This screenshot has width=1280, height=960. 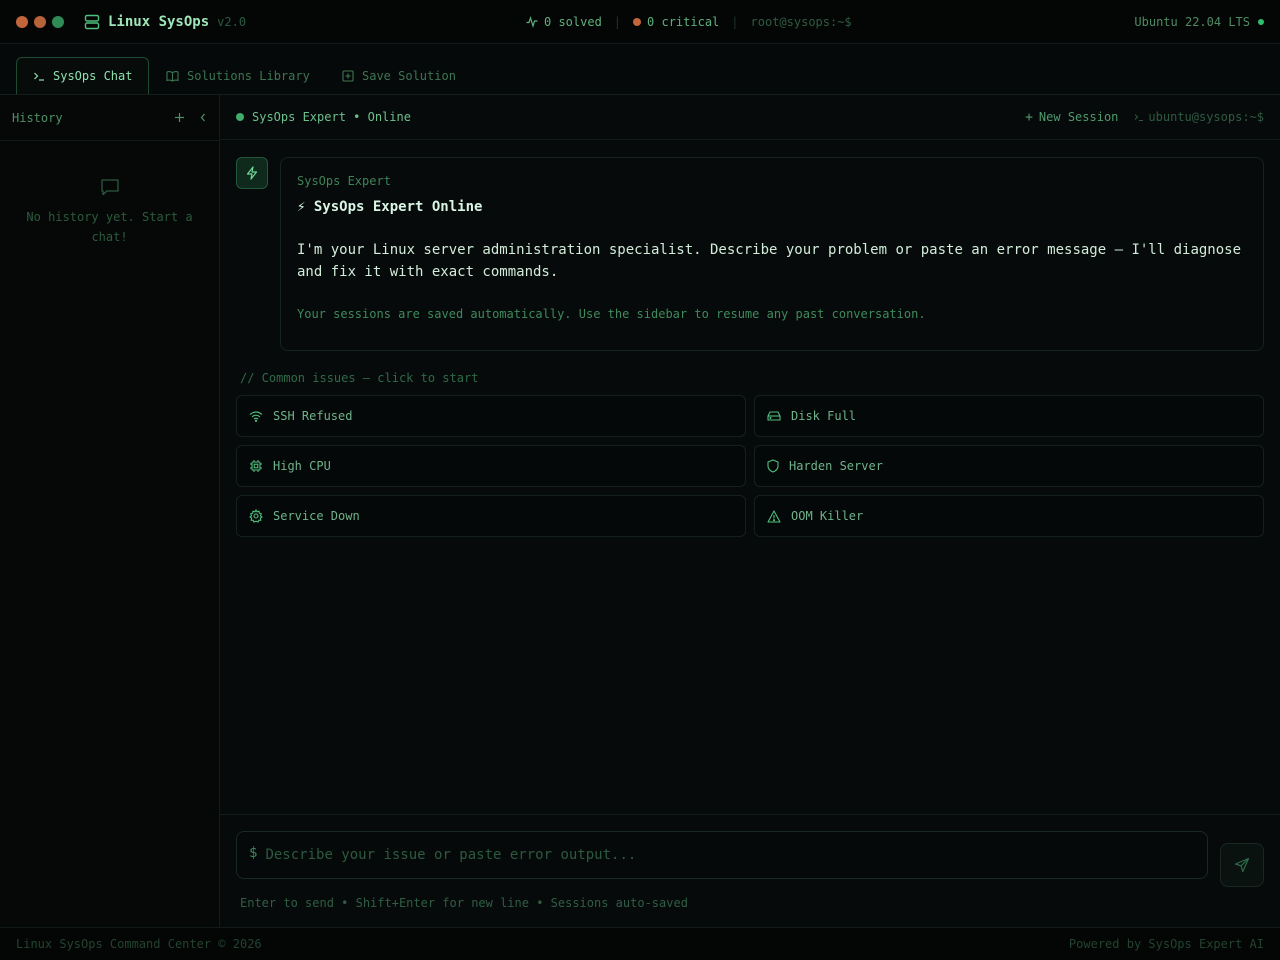 I want to click on history-empty-state: No history yet. Start a chat!, so click(x=109, y=212).